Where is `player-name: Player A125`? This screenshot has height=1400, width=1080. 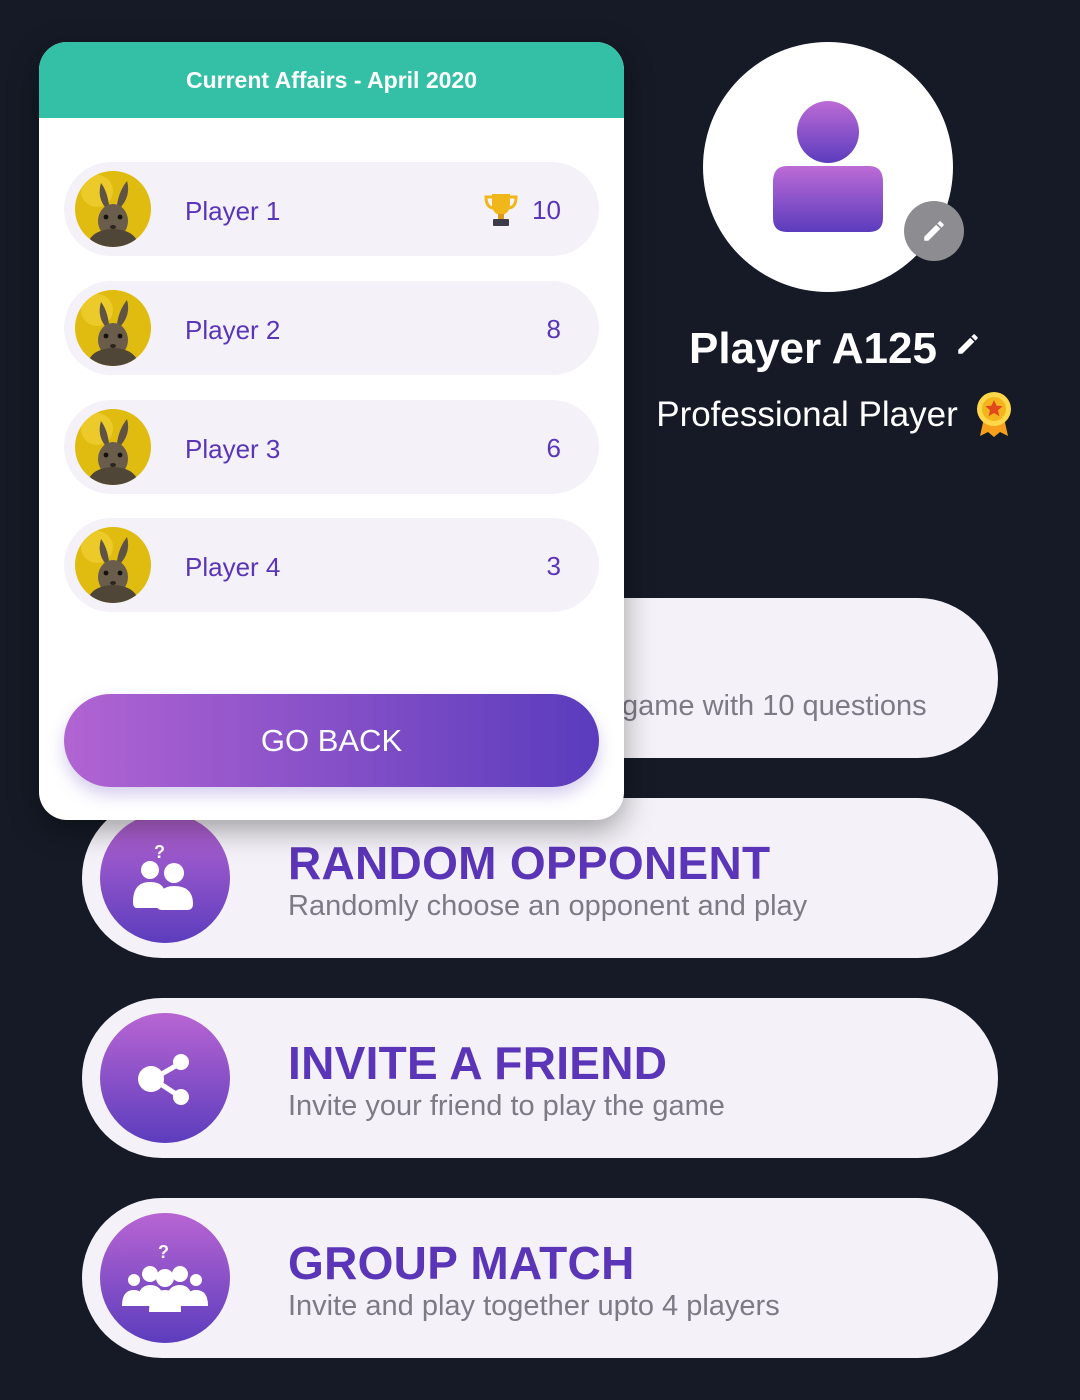
player-name: Player A125 is located at coordinates (813, 348).